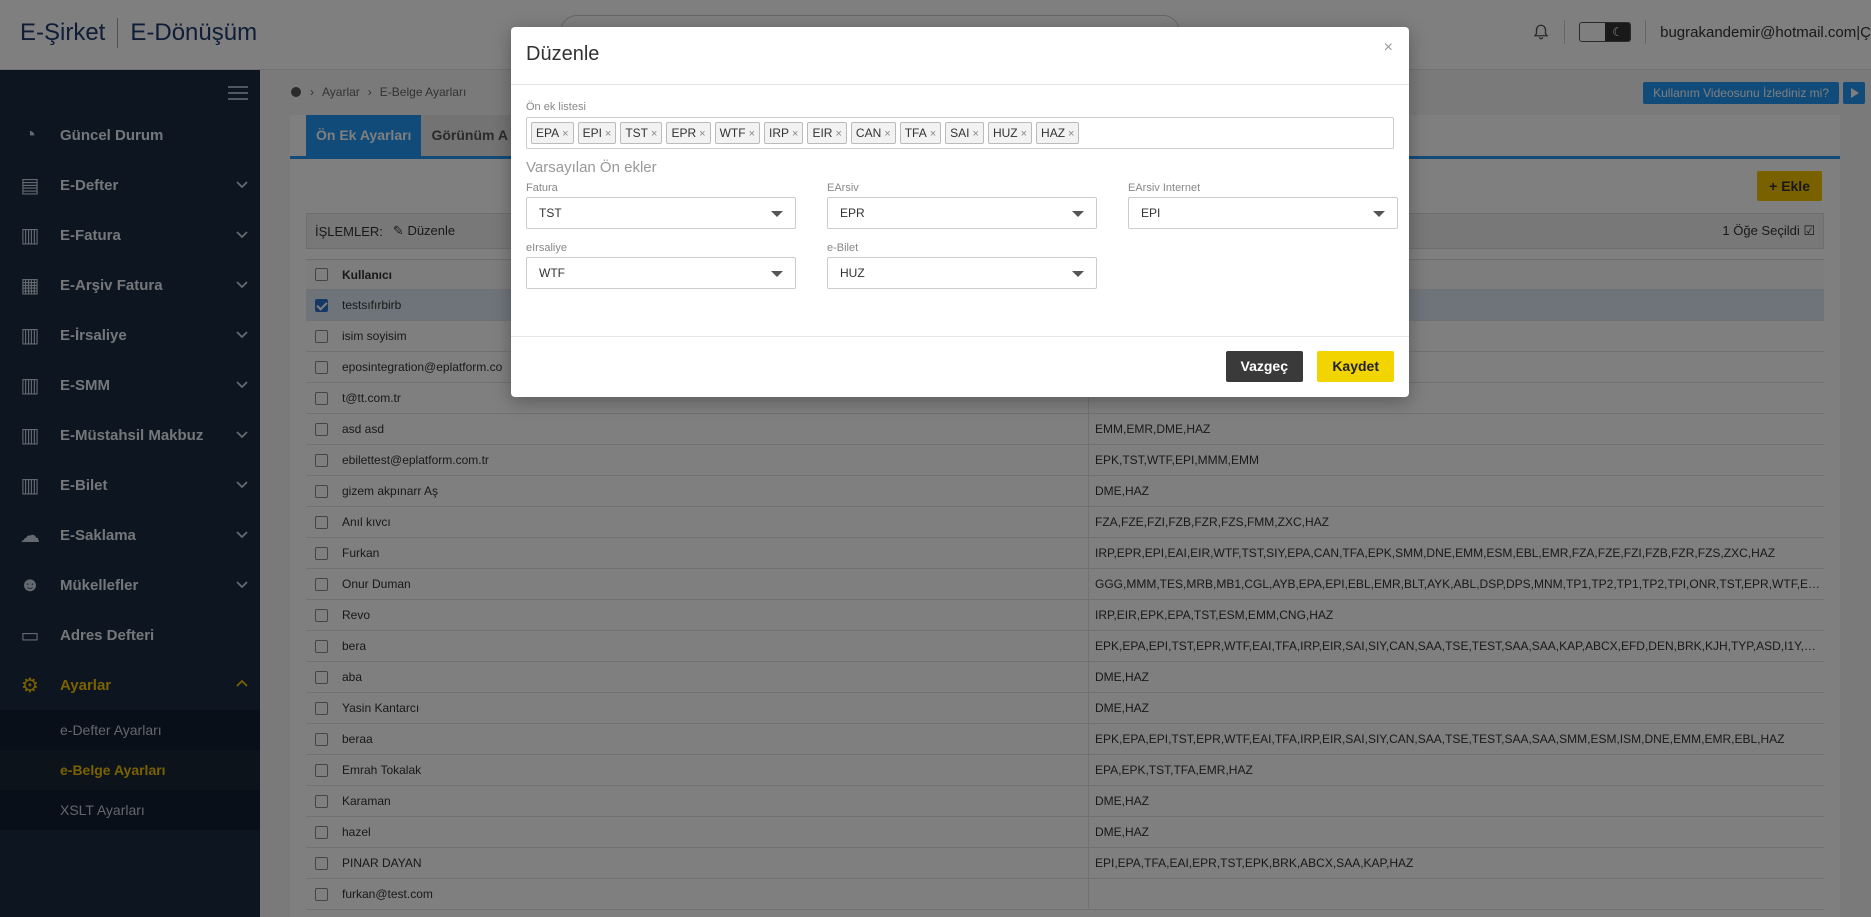 Image resolution: width=1871 pixels, height=917 pixels. I want to click on prefix-tag: EIR ×, so click(827, 133).